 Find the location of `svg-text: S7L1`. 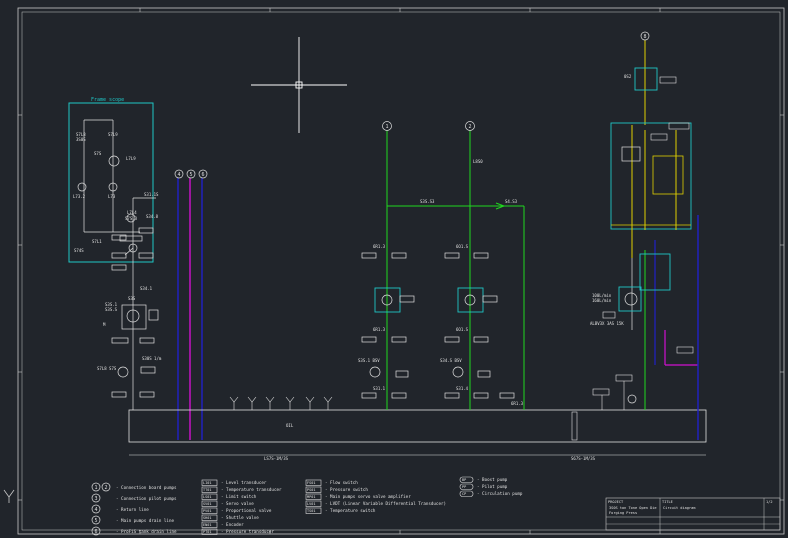

svg-text: S7L1 is located at coordinates (97, 241).